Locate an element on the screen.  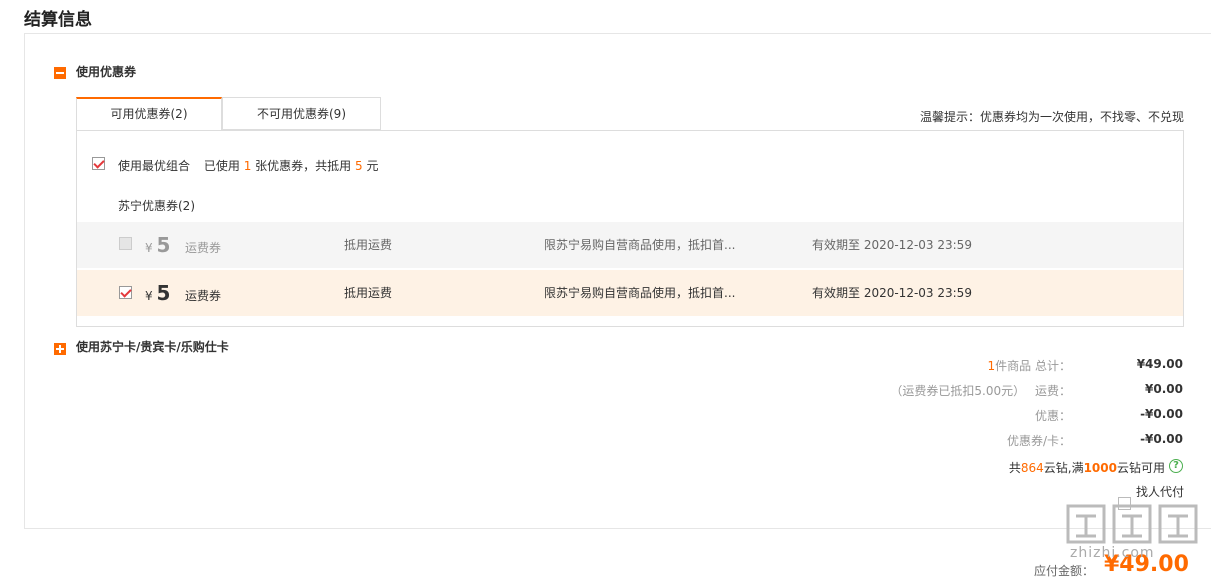
shipping-note: （运费券已抵扣5.00元） is located at coordinates (958, 391).